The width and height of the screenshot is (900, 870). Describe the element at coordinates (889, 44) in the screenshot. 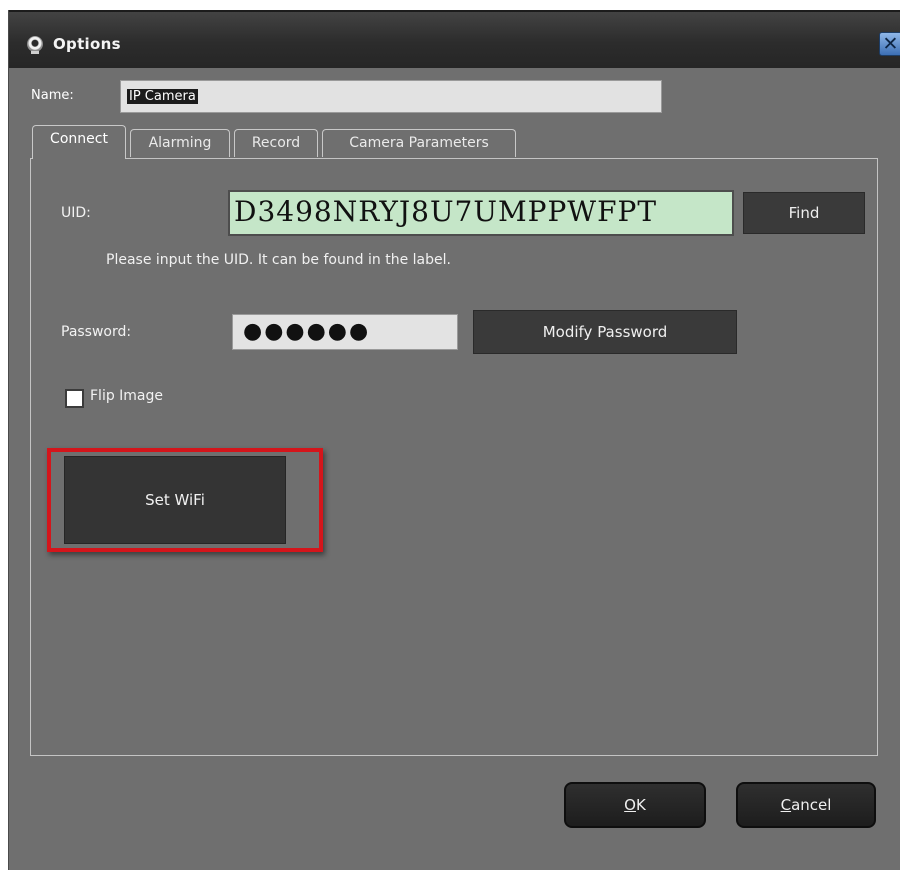

I see `close-icon: ✕` at that location.